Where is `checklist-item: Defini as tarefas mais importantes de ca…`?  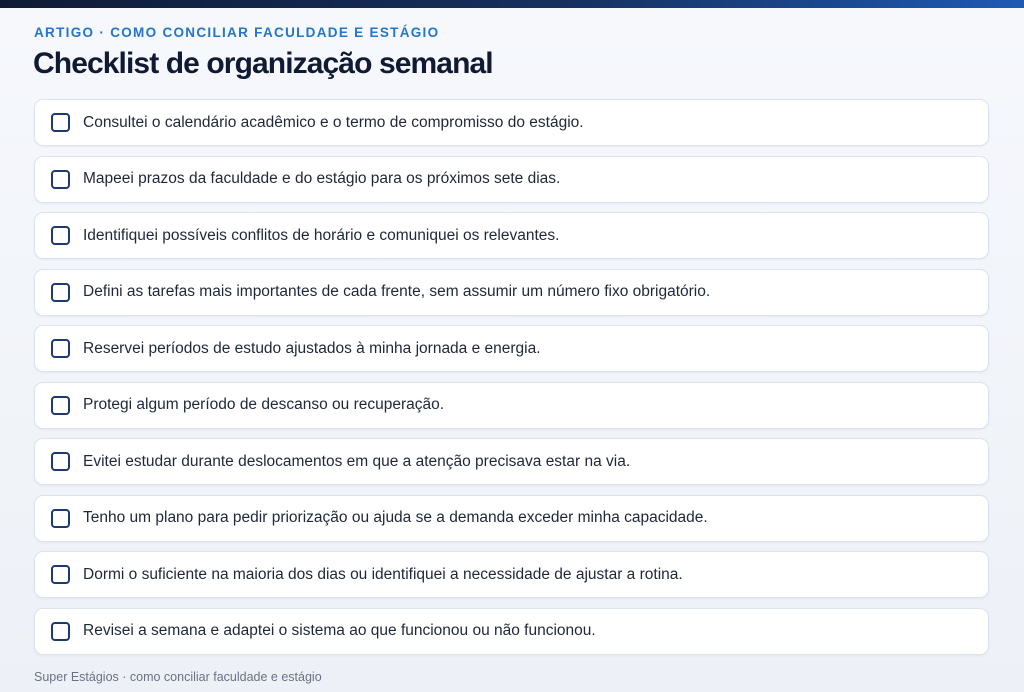 checklist-item: Defini as tarefas mais importantes de ca… is located at coordinates (511, 292).